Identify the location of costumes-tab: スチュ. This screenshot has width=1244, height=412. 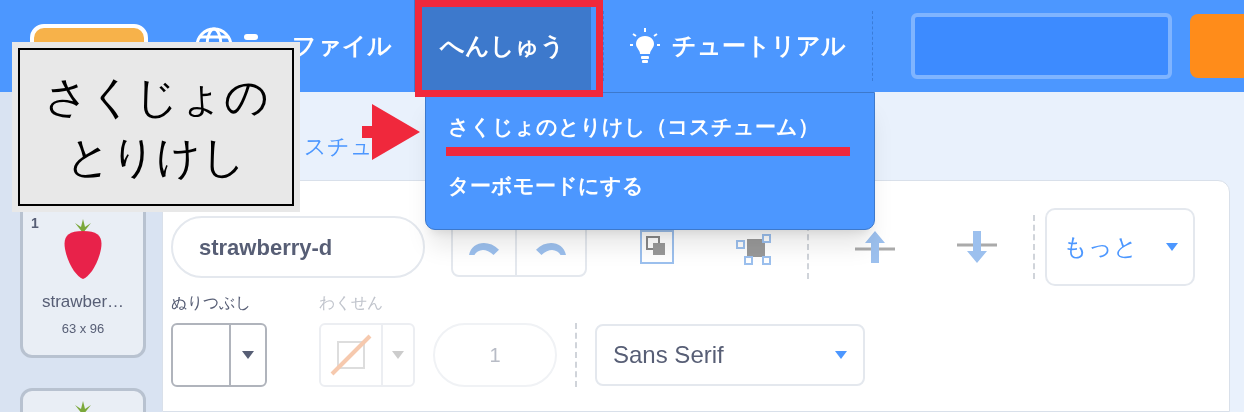
(338, 146).